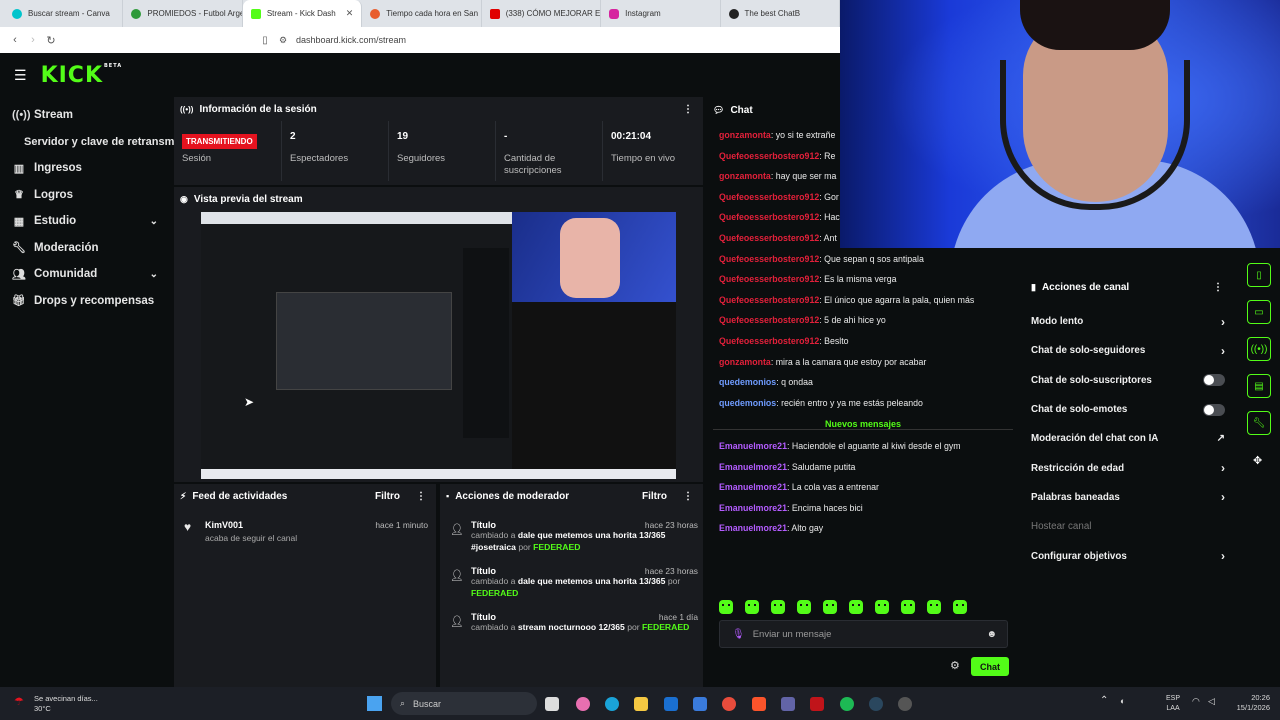 The width and height of the screenshot is (1280, 720). I want to click on spotify-icon, so click(847, 704).